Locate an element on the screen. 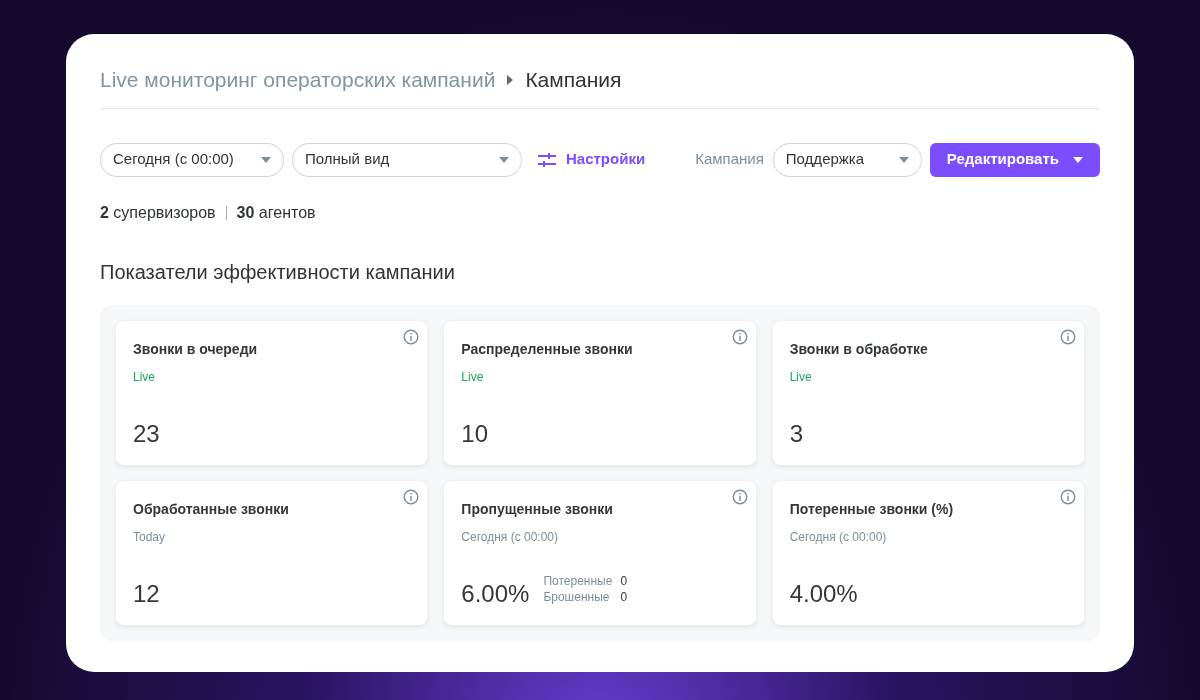 The height and width of the screenshot is (700, 1200). view-select: Полный вид is located at coordinates (407, 159).